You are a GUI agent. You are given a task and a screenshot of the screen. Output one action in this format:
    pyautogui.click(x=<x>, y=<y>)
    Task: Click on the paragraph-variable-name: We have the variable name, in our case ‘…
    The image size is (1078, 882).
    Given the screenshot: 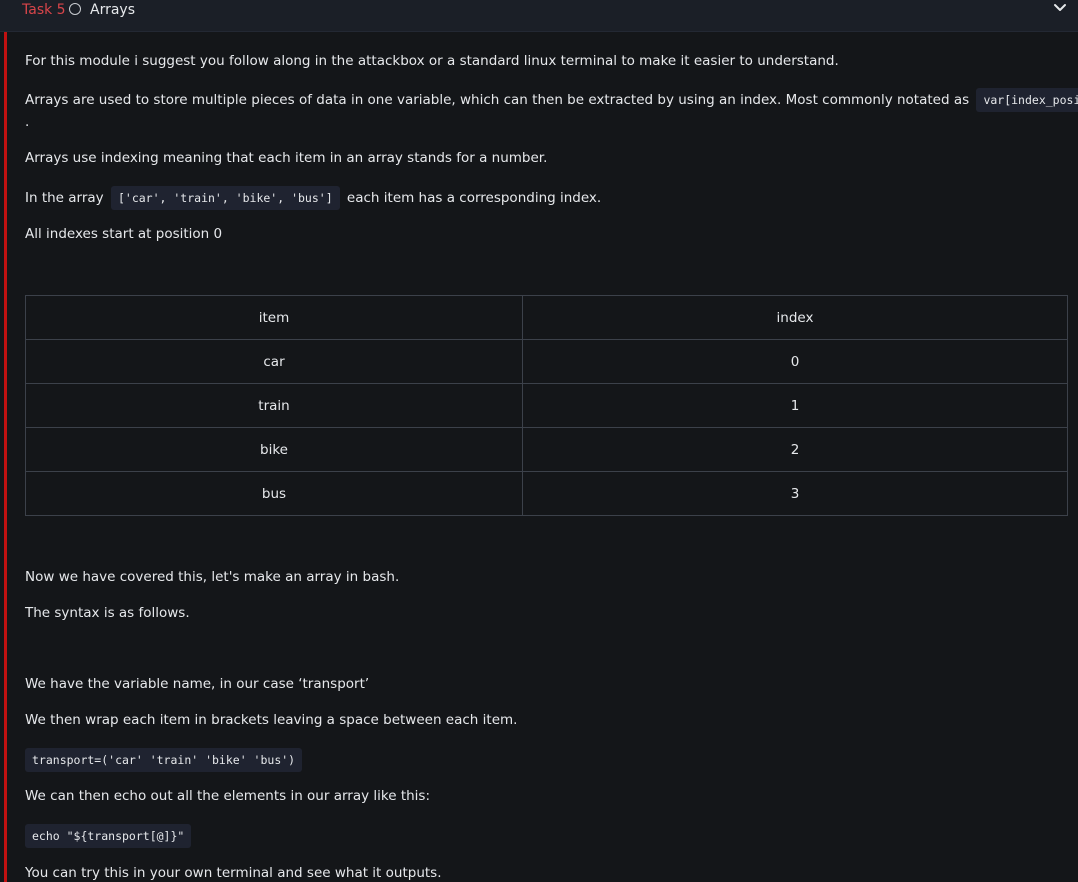 What is the action you would take?
    pyautogui.click(x=197, y=684)
    